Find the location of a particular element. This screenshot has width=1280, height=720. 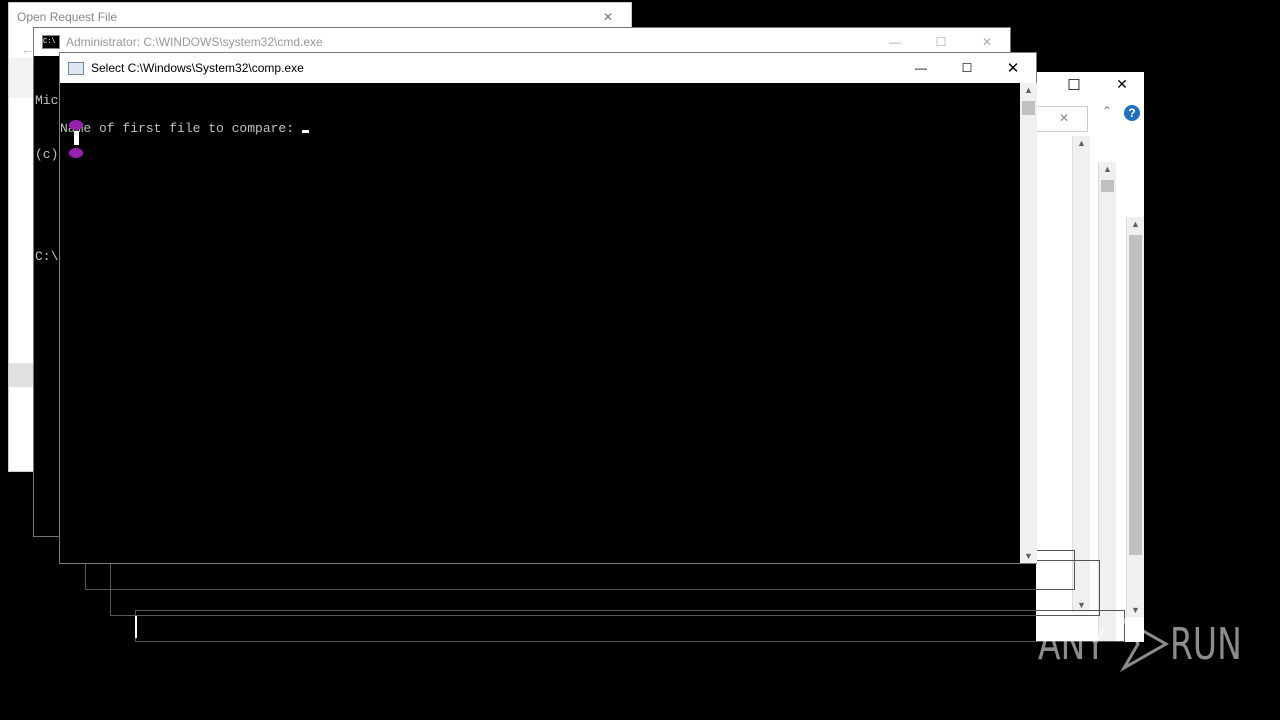

console-app-icon is located at coordinates (76, 68).